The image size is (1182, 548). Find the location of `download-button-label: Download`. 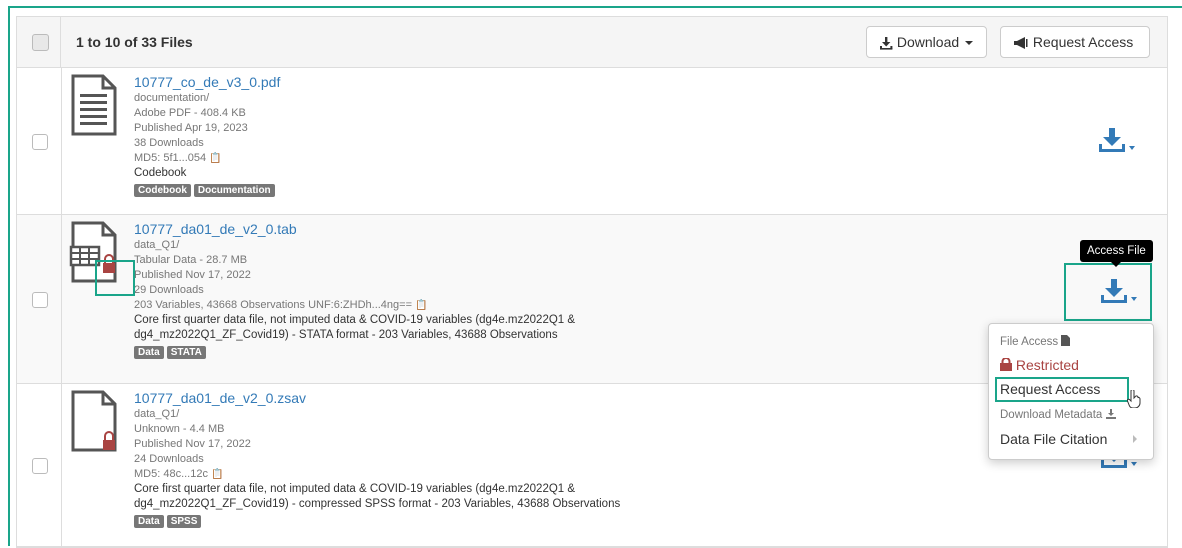

download-button-label: Download is located at coordinates (928, 42).